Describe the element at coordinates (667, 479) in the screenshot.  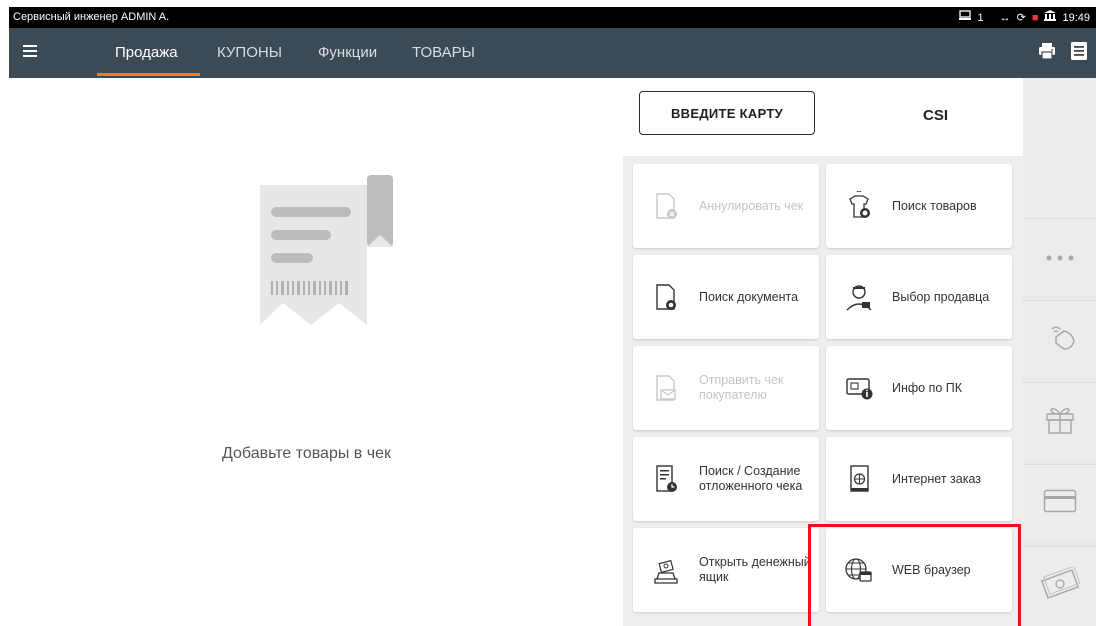
I see `deferred-receipt-icon` at that location.